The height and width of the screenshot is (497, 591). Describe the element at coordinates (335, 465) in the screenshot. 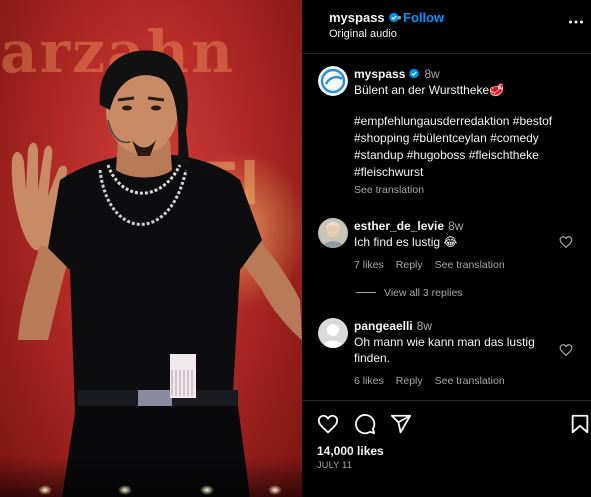

I see `post-date: JULY 11` at that location.